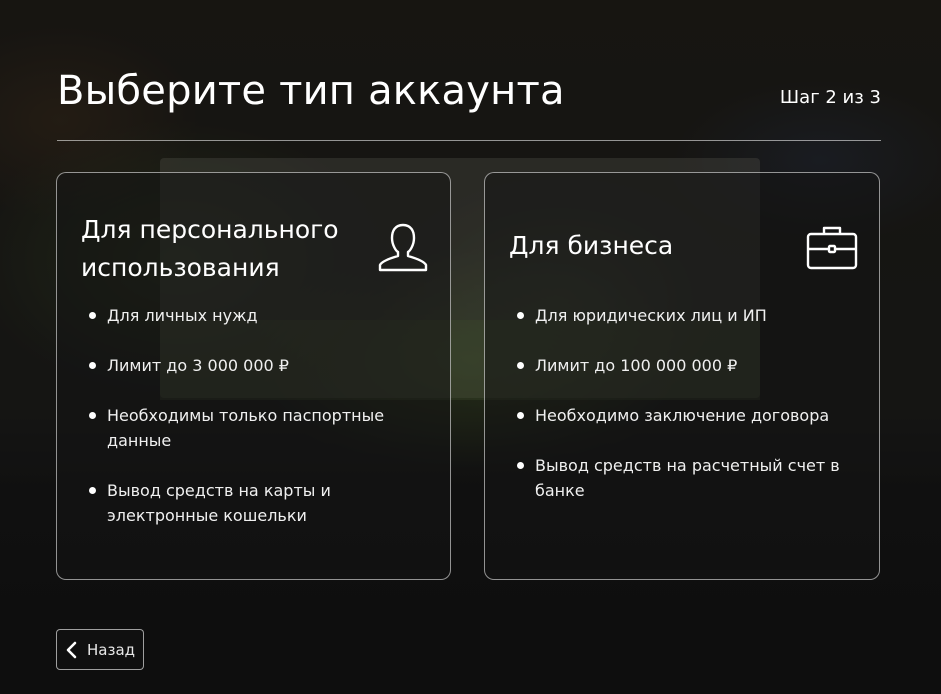  What do you see at coordinates (210, 249) in the screenshot?
I see `card-title: Для персонального использования` at bounding box center [210, 249].